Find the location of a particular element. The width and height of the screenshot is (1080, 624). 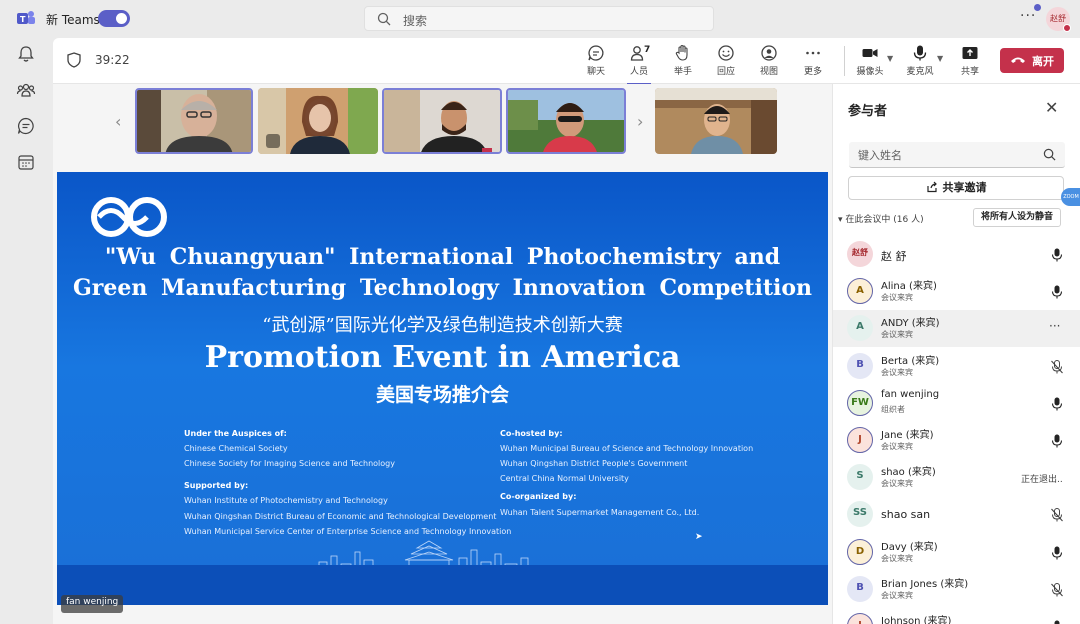

participant-row: JJohnson (来宾)会议来宾 is located at coordinates (956, 616).